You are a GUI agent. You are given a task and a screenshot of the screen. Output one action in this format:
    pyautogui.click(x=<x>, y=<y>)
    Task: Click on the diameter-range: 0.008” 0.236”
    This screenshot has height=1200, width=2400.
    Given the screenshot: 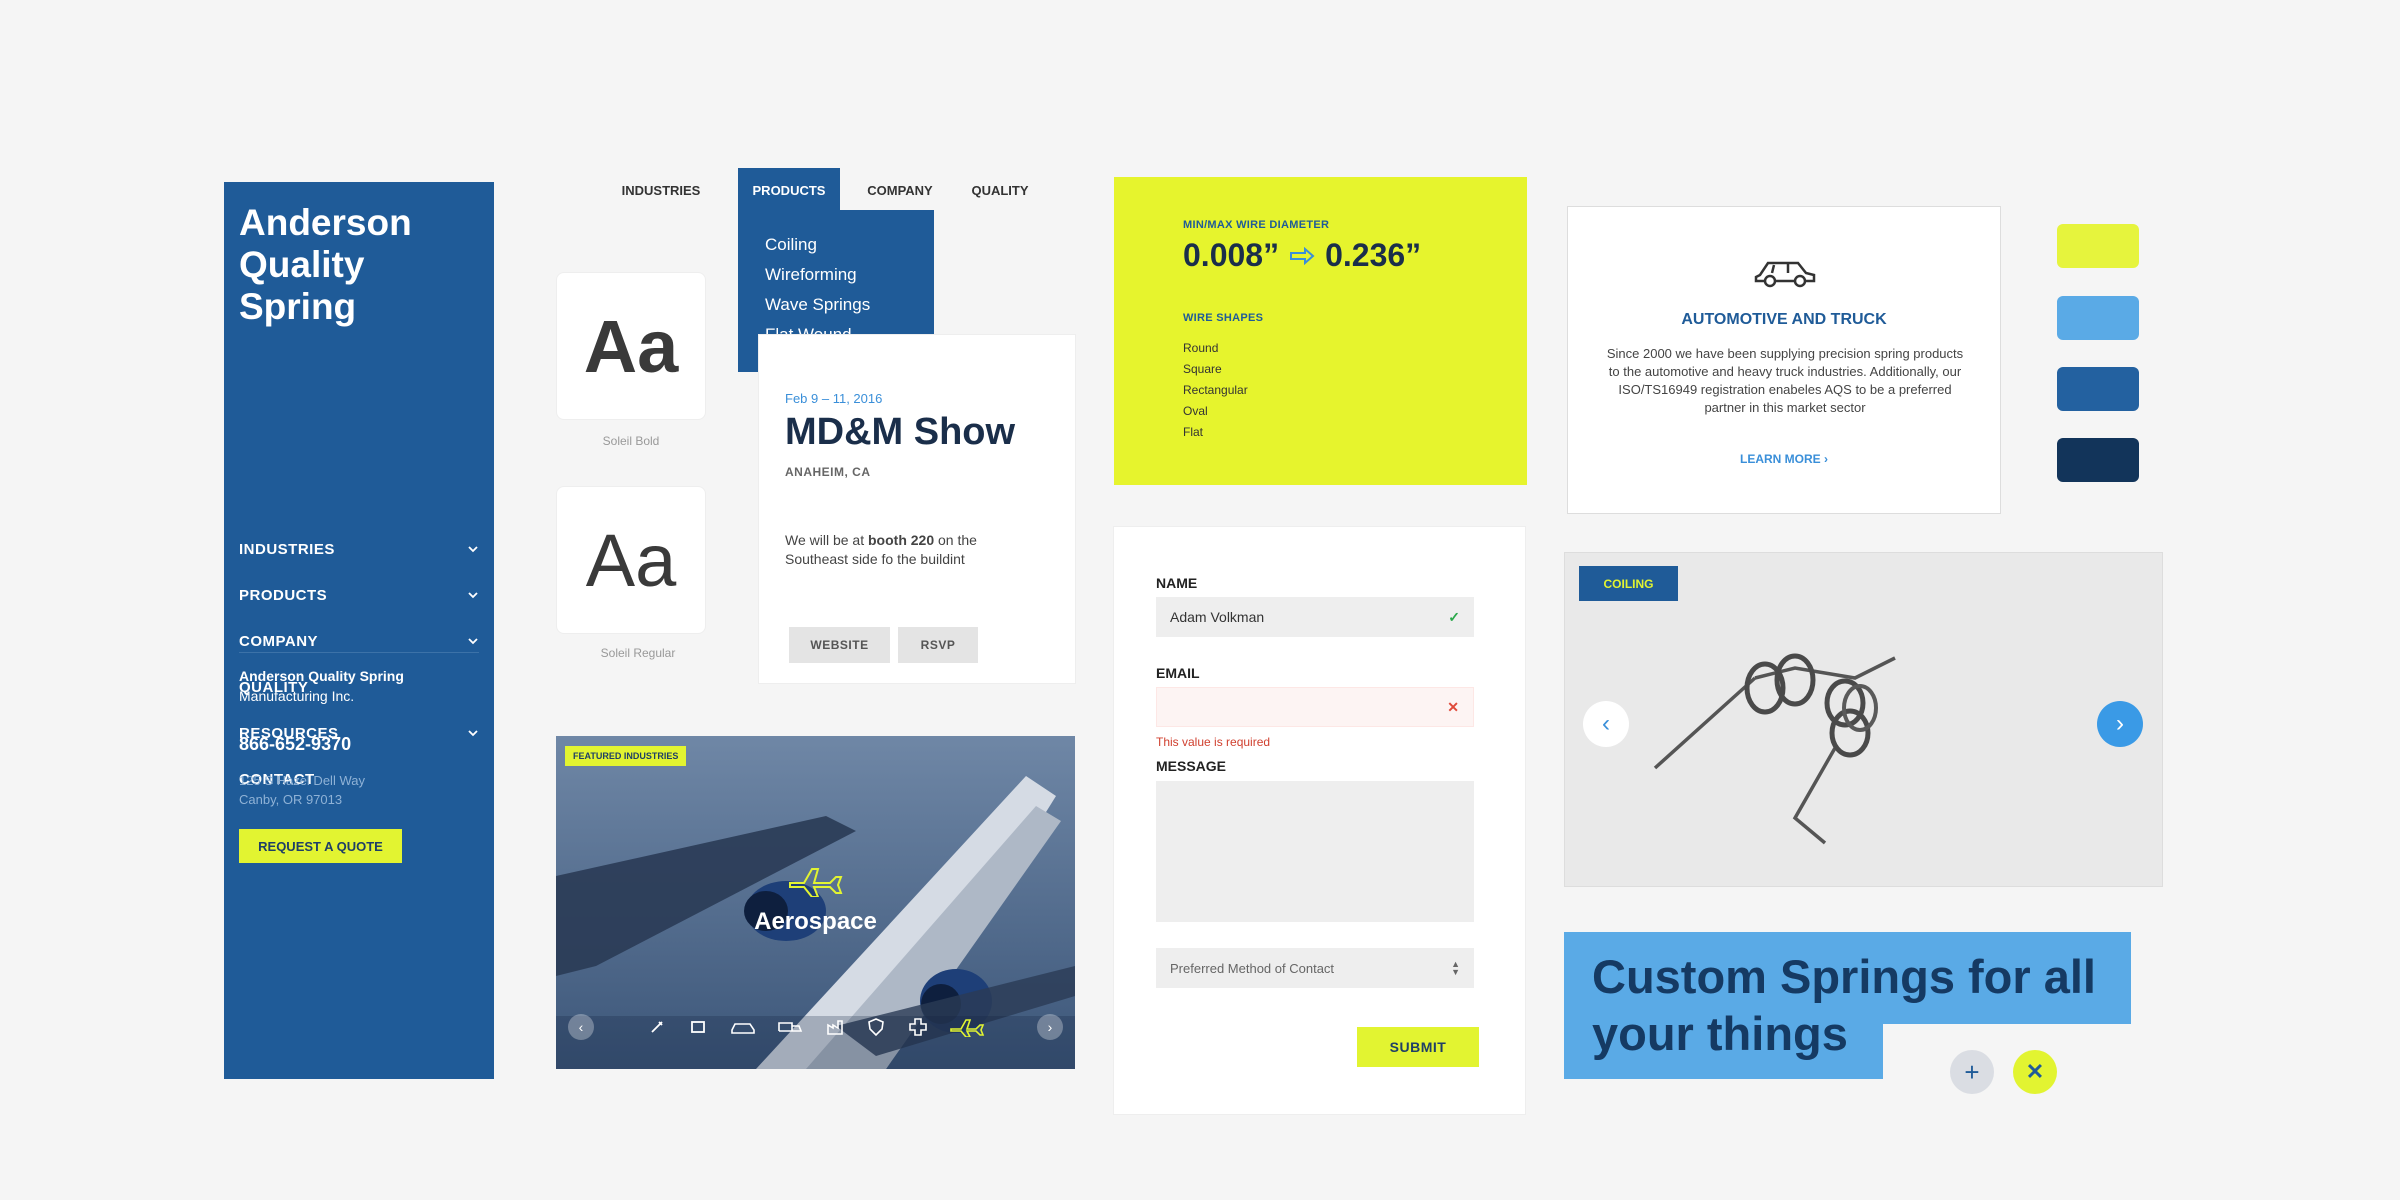 What is the action you would take?
    pyautogui.click(x=1355, y=255)
    